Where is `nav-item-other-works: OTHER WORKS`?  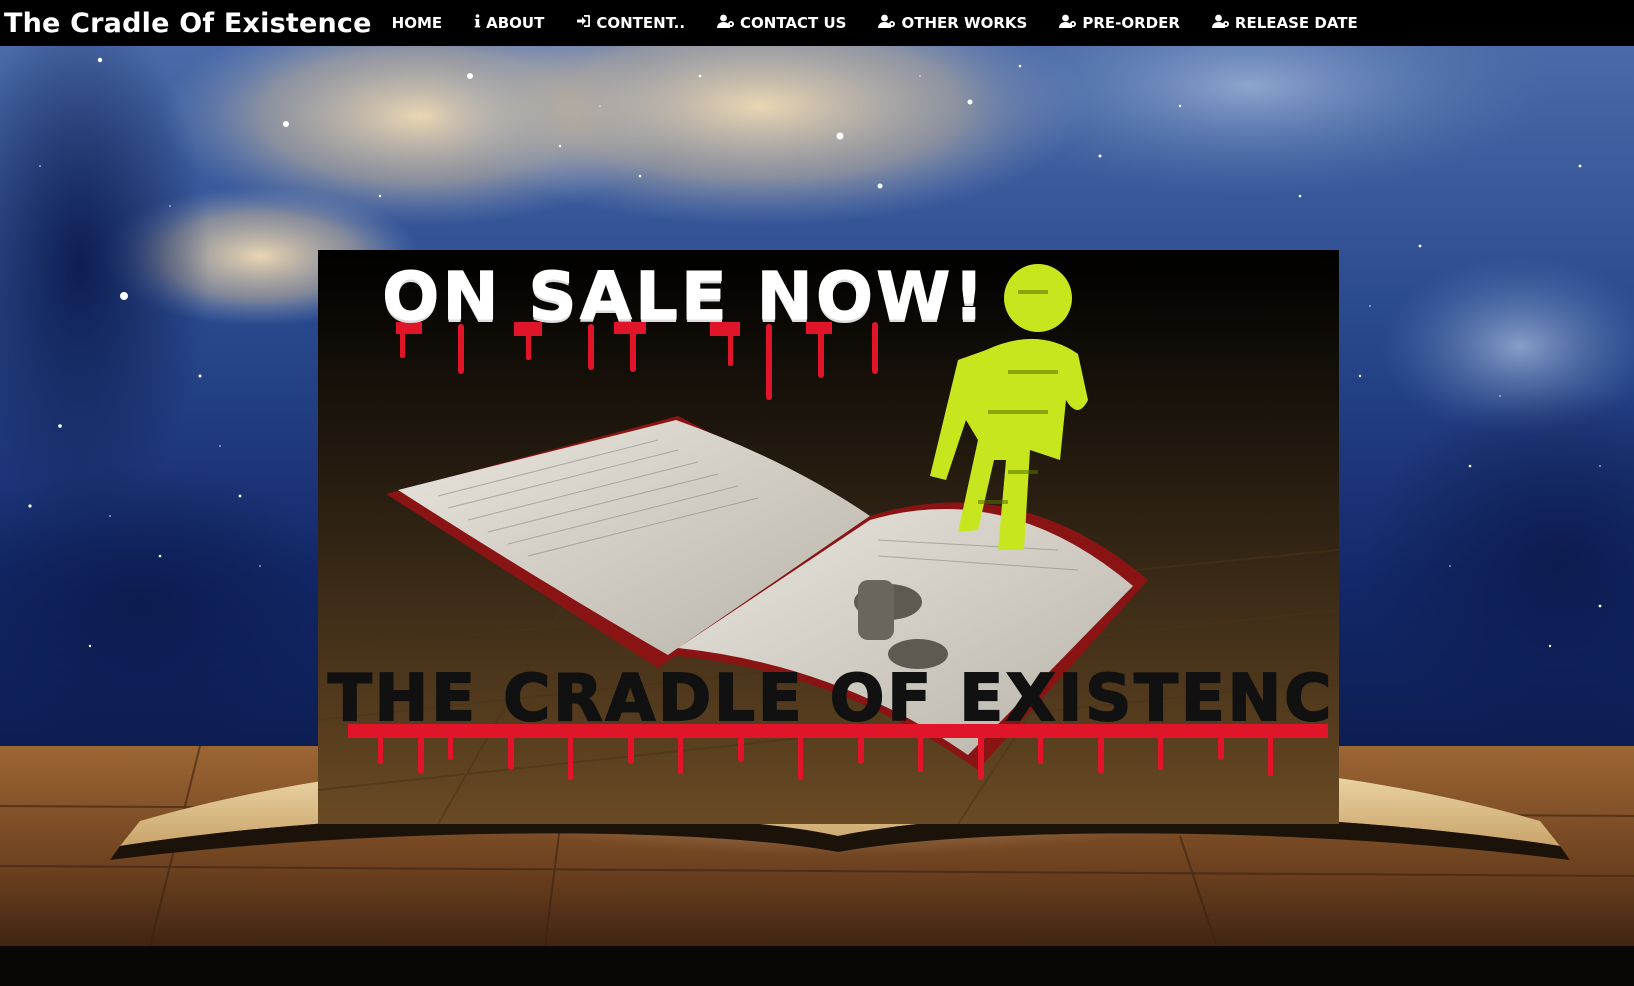
nav-item-other-works: OTHER WORKS is located at coordinates (952, 23).